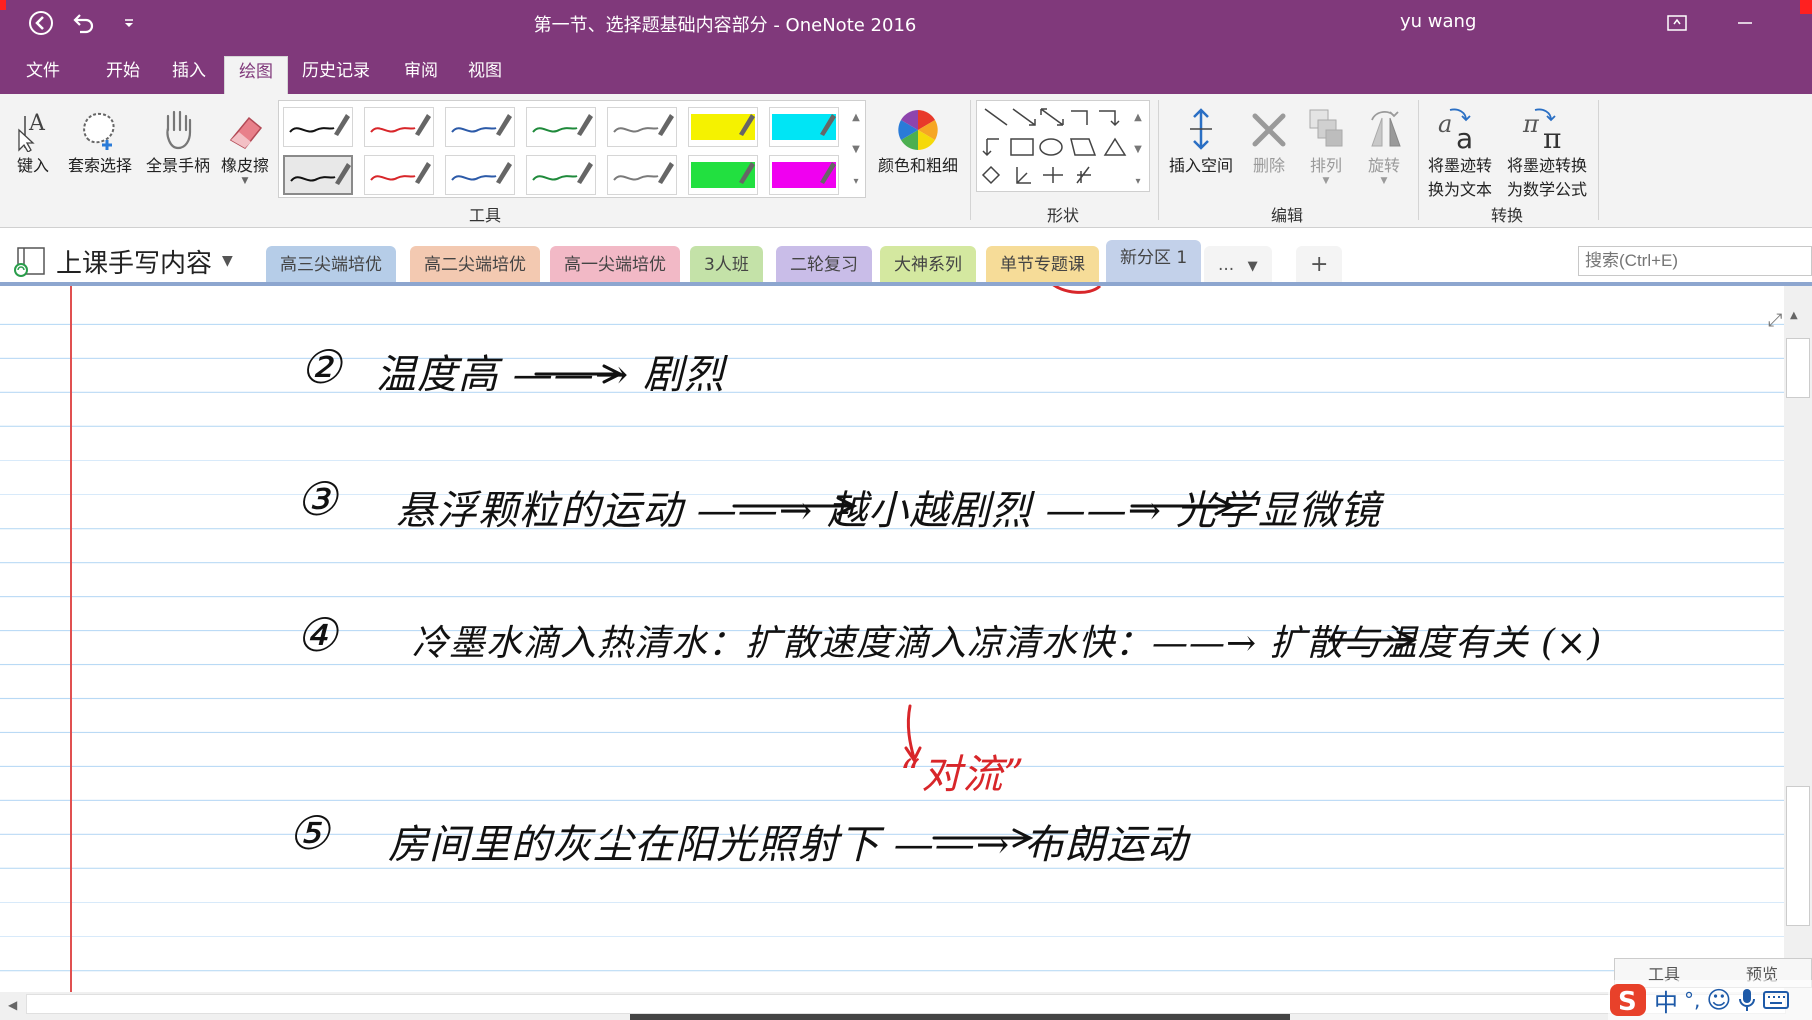 This screenshot has height=1020, width=1812. Describe the element at coordinates (1269, 137) in the screenshot. I see `delete-button: 删除` at that location.